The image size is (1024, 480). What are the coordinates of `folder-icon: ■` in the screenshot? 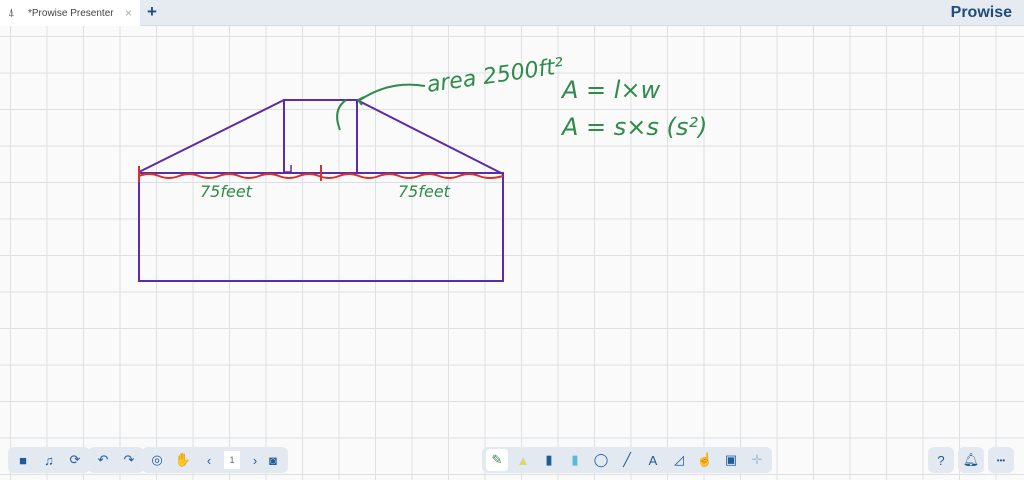 It's located at (23, 460).